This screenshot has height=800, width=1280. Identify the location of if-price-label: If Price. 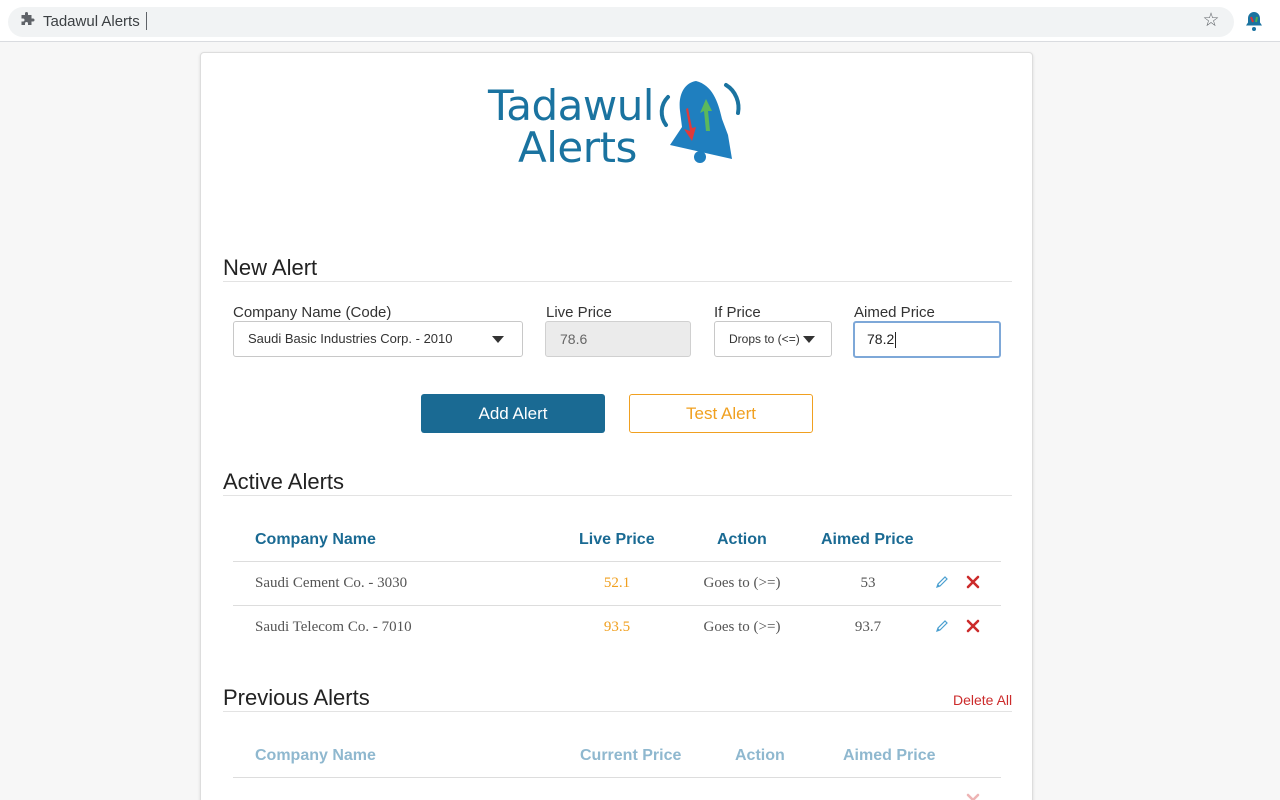
(737, 312).